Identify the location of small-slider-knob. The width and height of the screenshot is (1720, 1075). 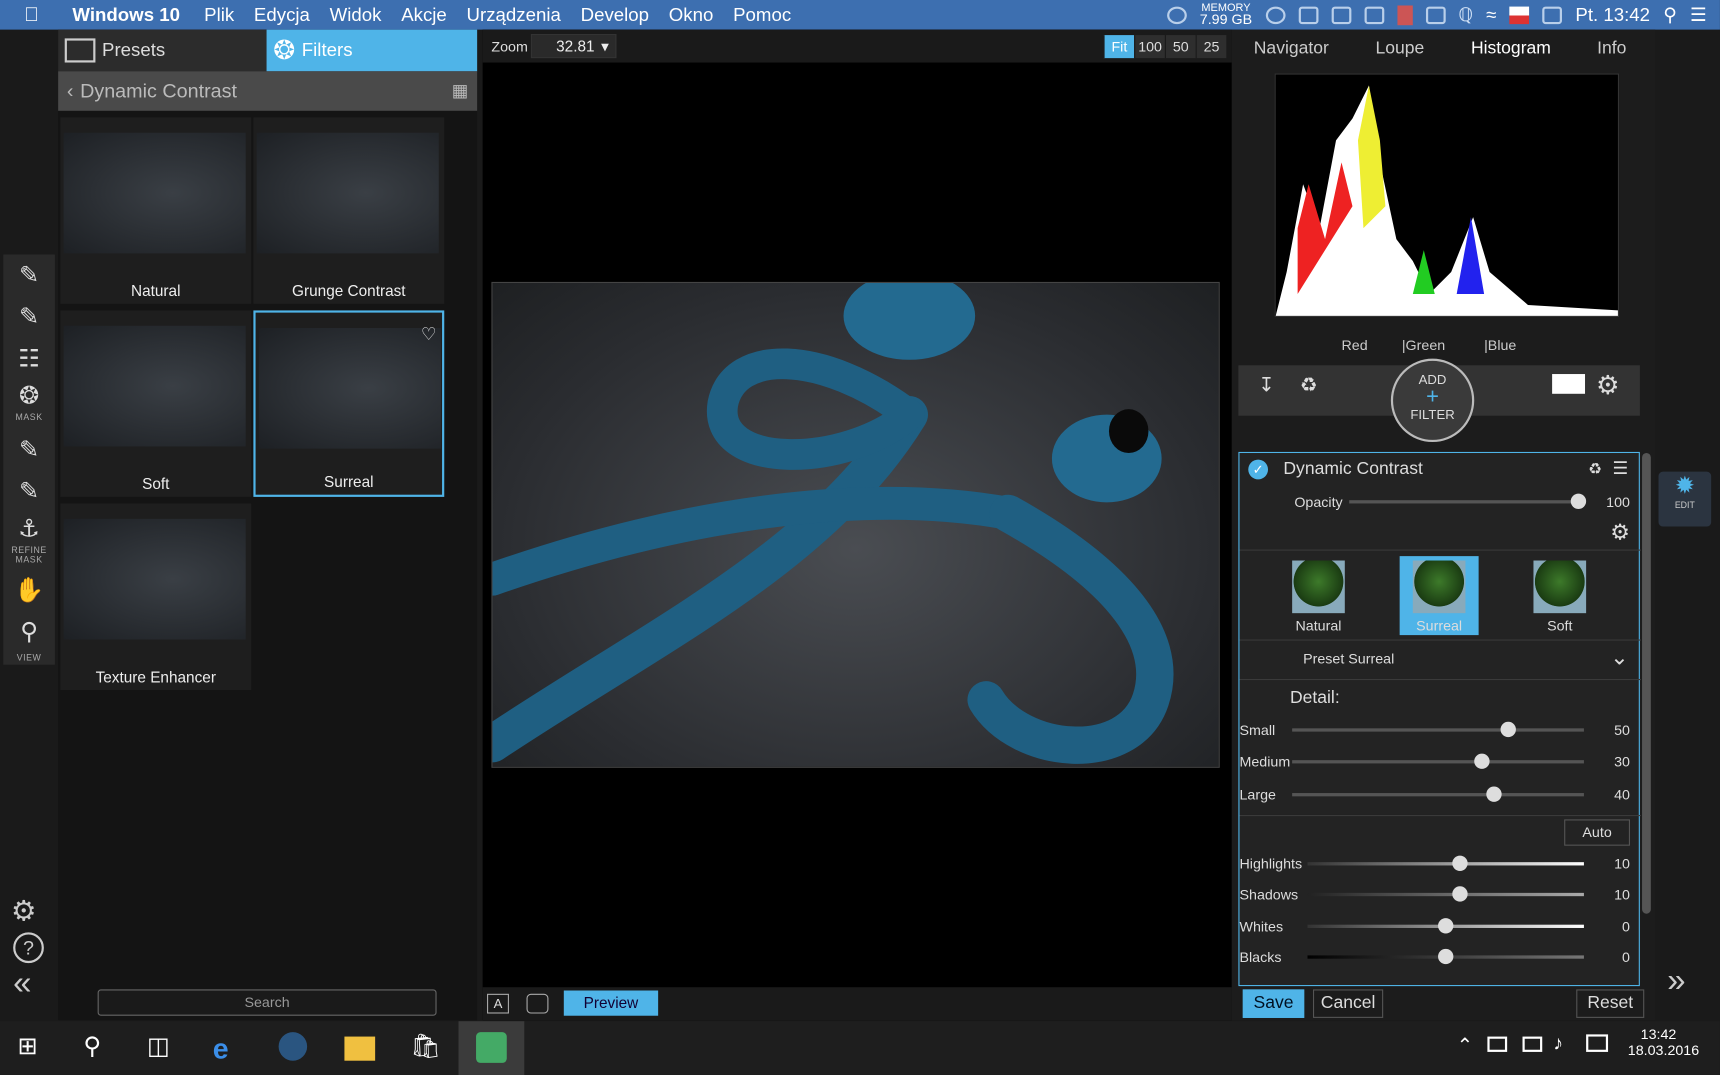
(1508, 729).